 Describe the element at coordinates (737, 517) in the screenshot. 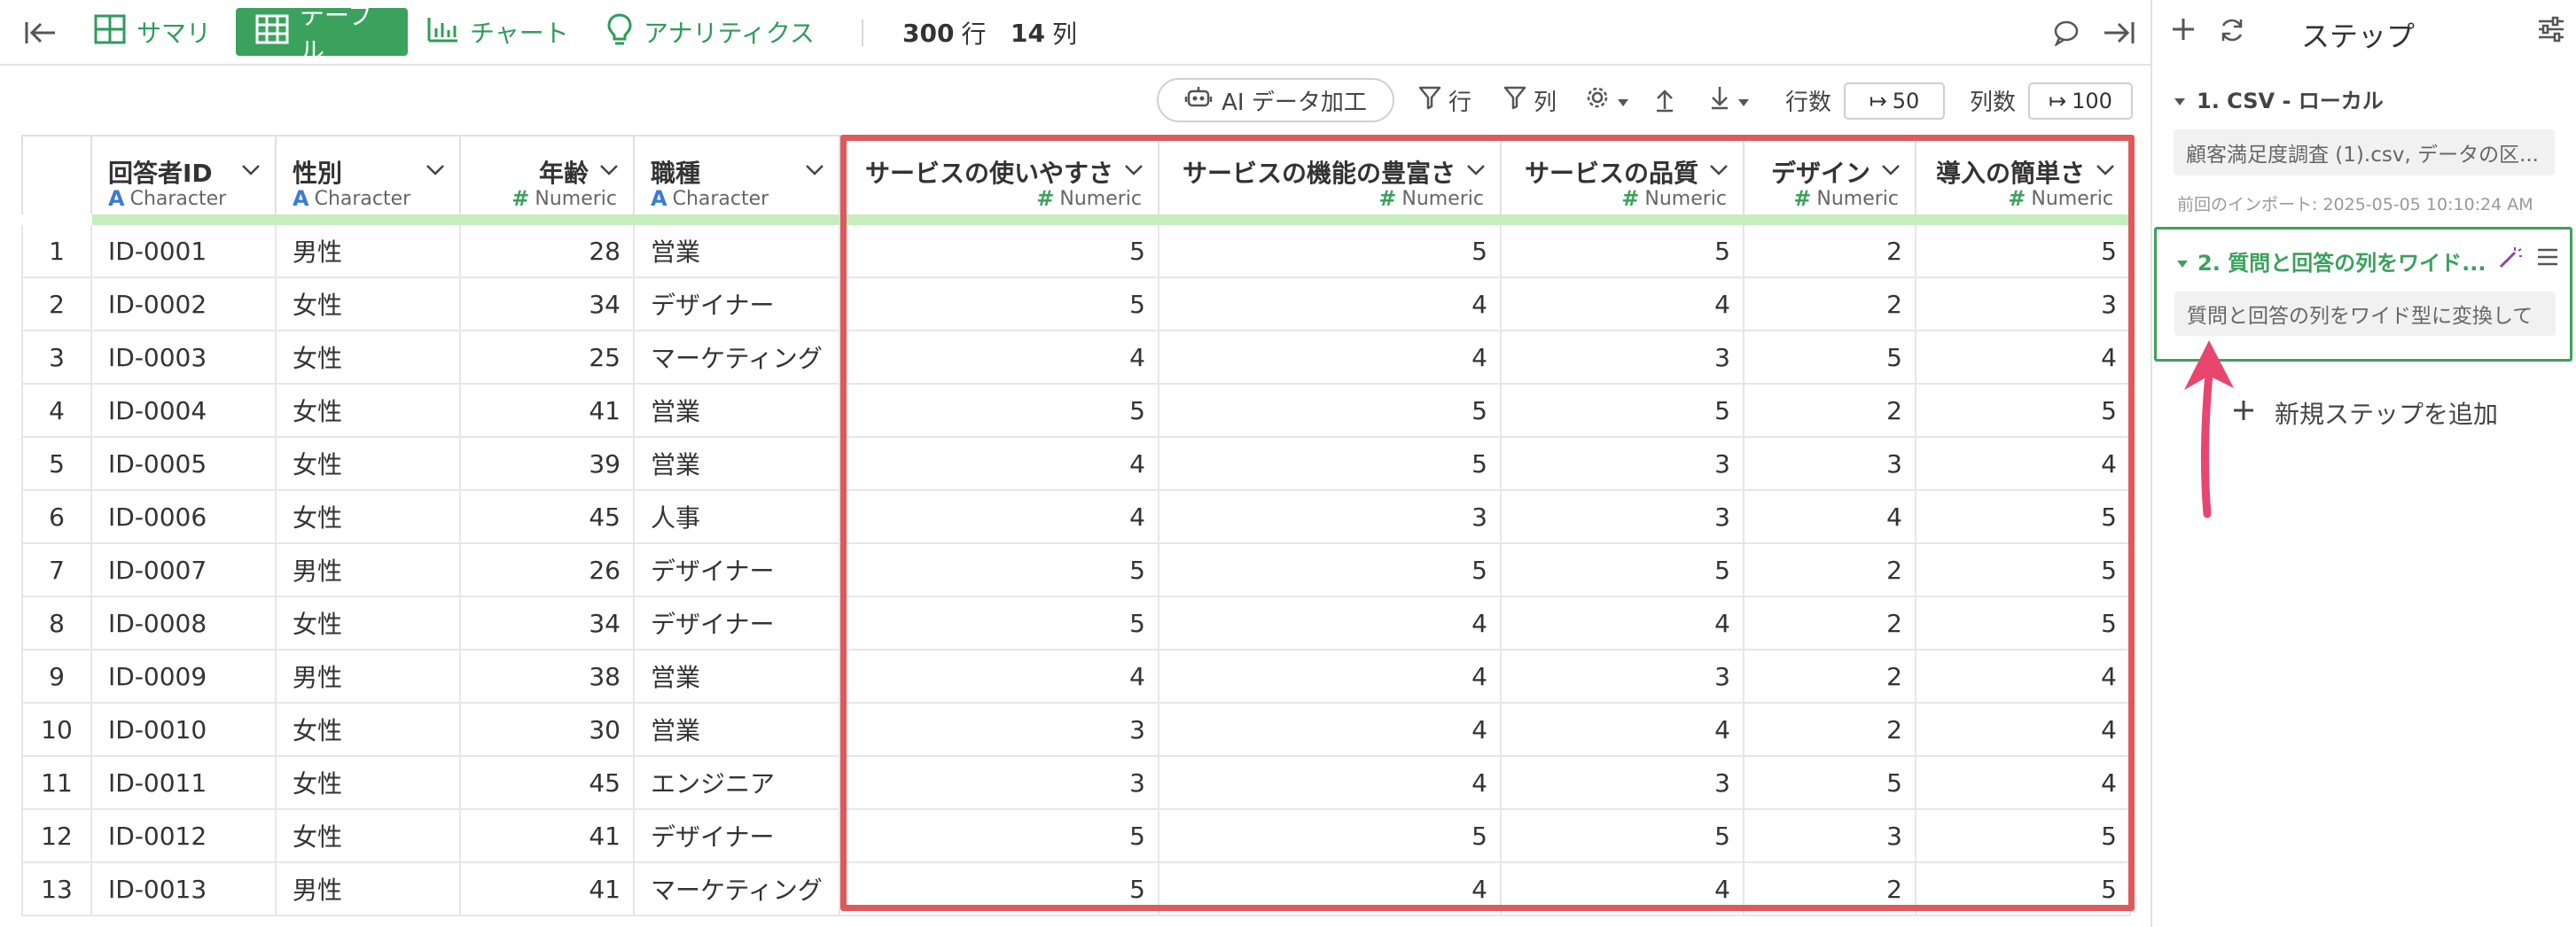

I see `table-cell: 人事` at that location.